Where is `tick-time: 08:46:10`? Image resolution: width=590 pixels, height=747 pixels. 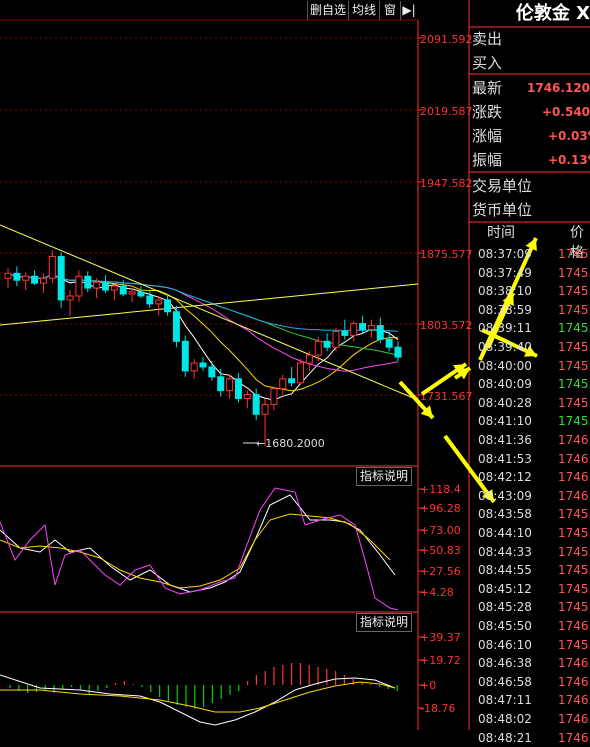 tick-time: 08:46:10 is located at coordinates (505, 644).